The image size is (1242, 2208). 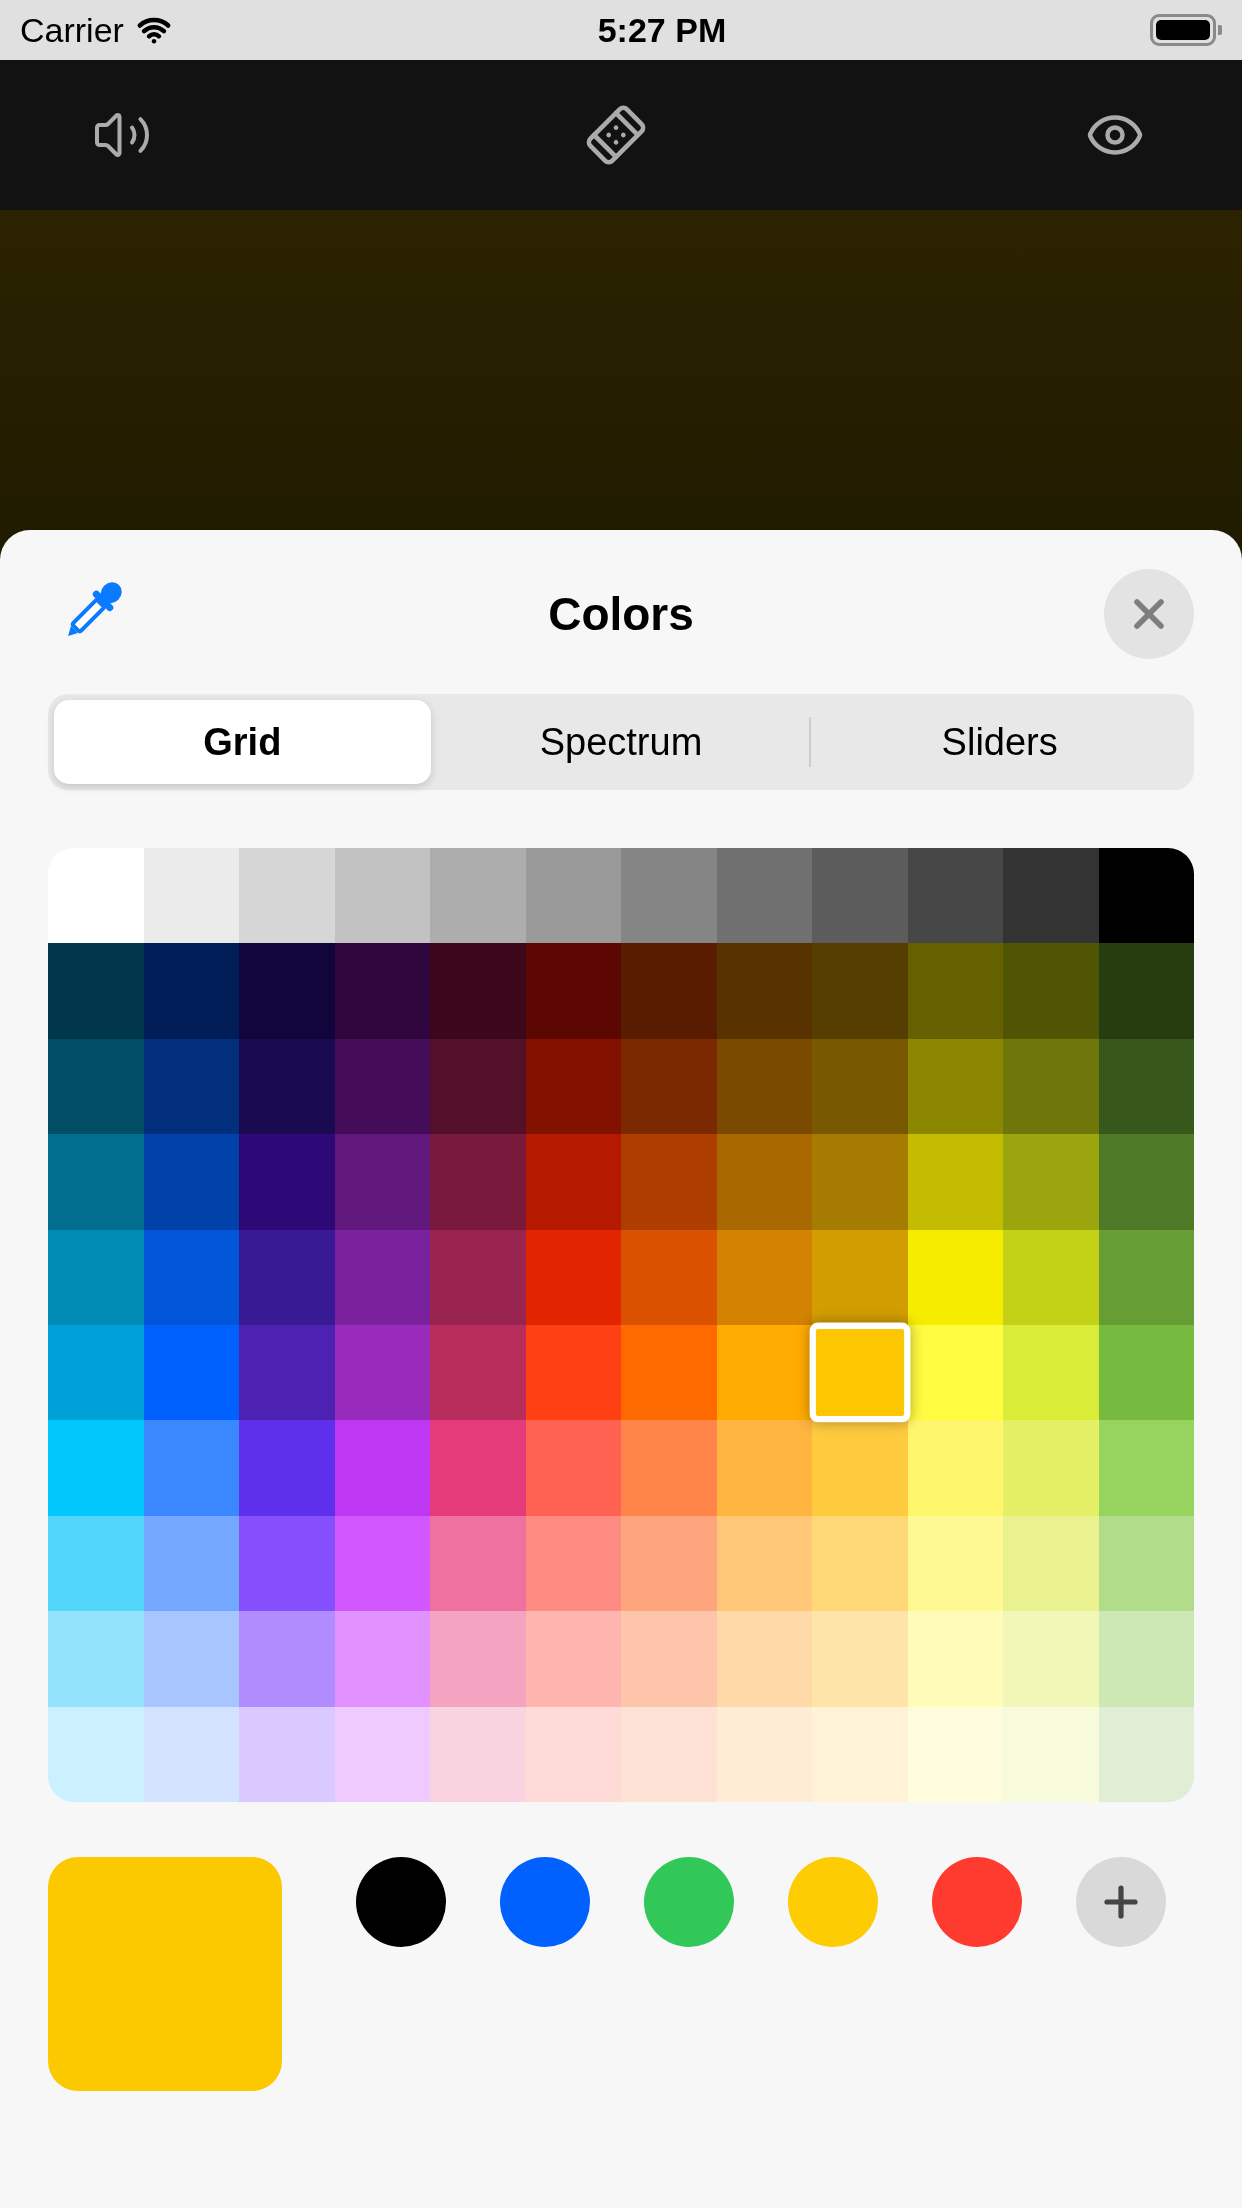 What do you see at coordinates (621, 742) in the screenshot?
I see `segment-tab: Spectrum` at bounding box center [621, 742].